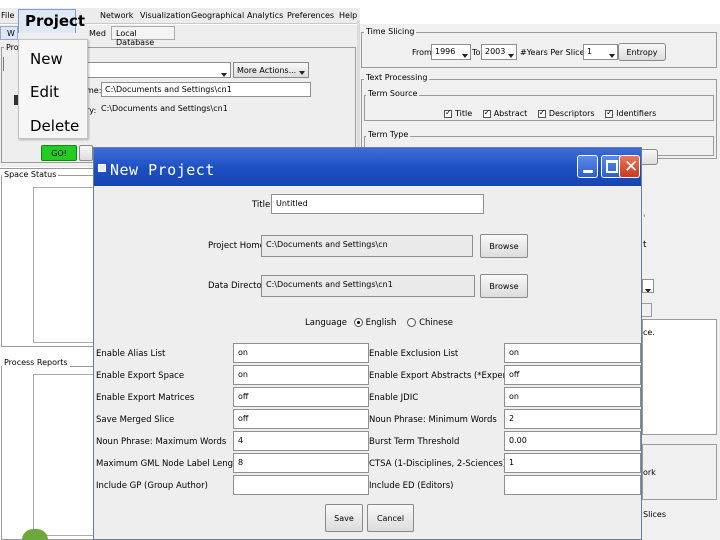 This screenshot has width=720, height=540. I want to click on data-directory-input: C:\Documents and Settings\cn1, so click(368, 286).